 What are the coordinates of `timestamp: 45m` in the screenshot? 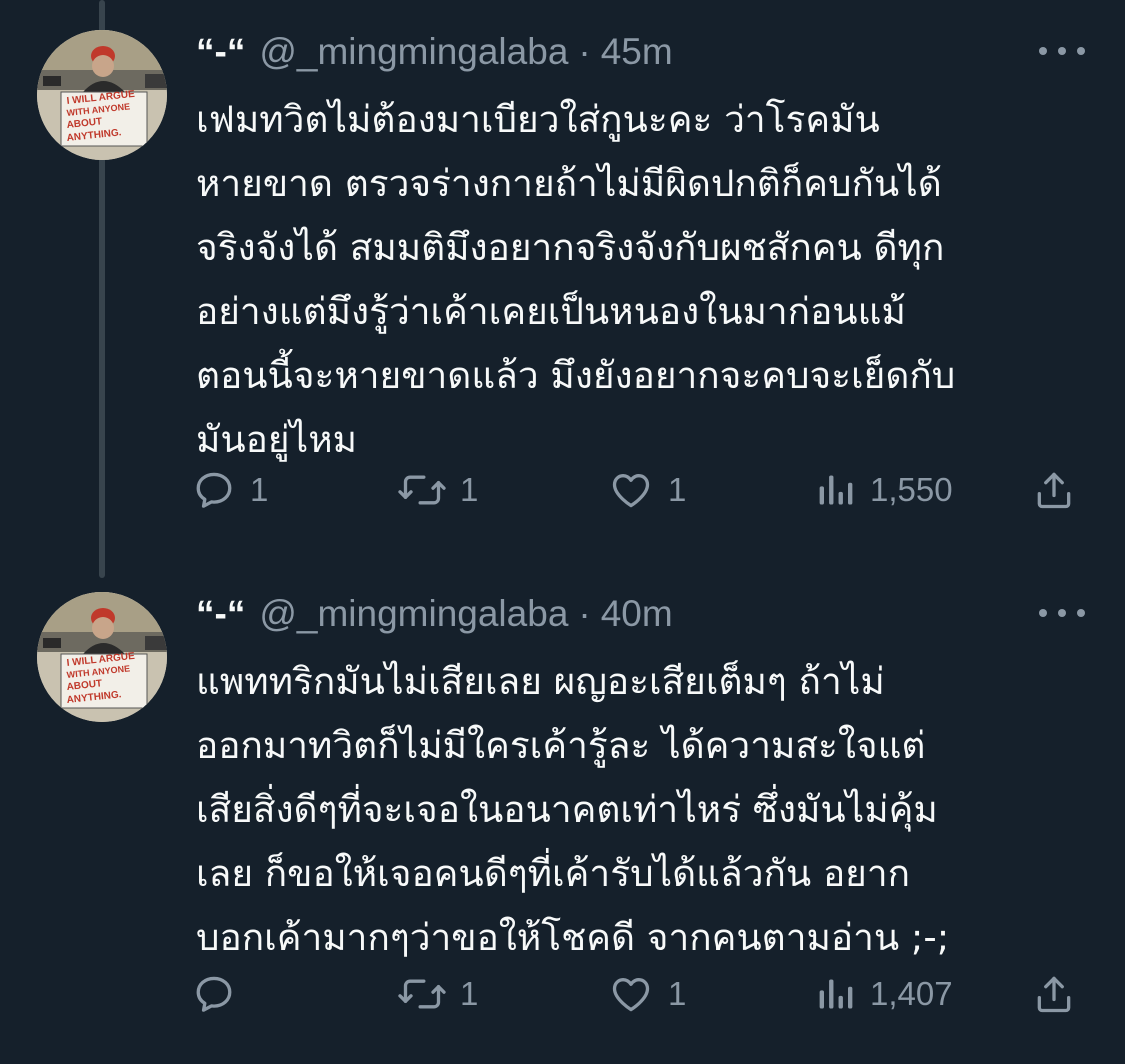 It's located at (637, 52).